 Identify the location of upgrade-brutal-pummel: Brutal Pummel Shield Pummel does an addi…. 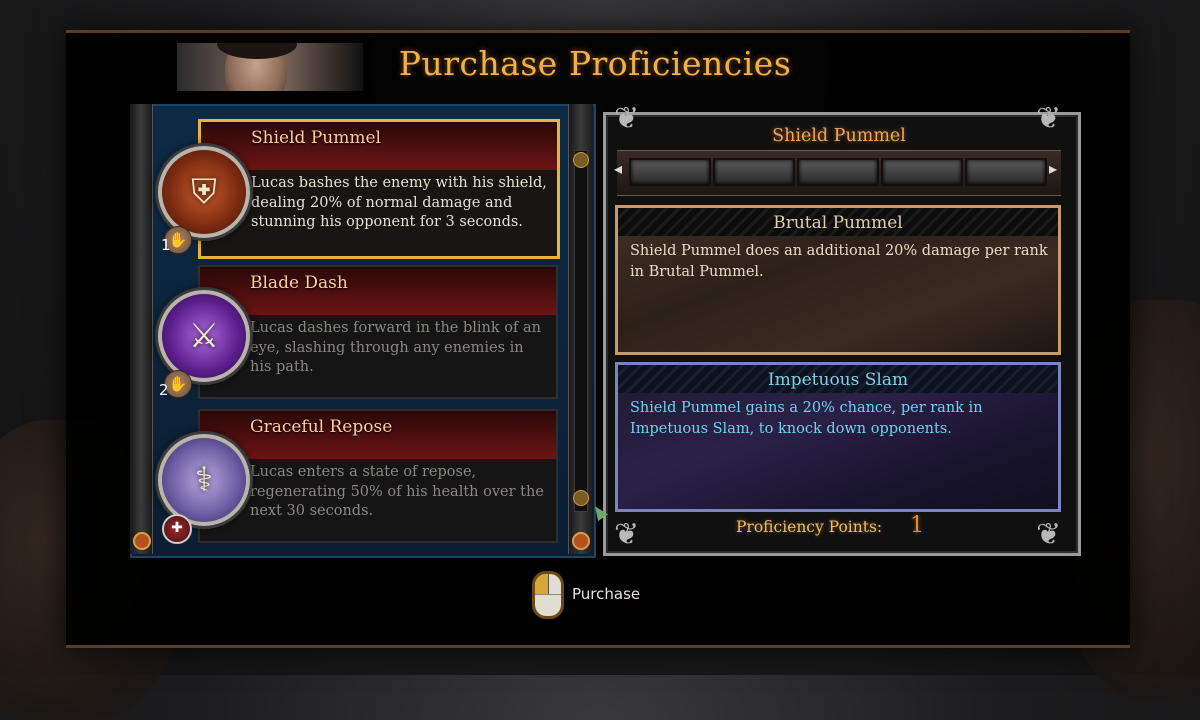
(838, 280).